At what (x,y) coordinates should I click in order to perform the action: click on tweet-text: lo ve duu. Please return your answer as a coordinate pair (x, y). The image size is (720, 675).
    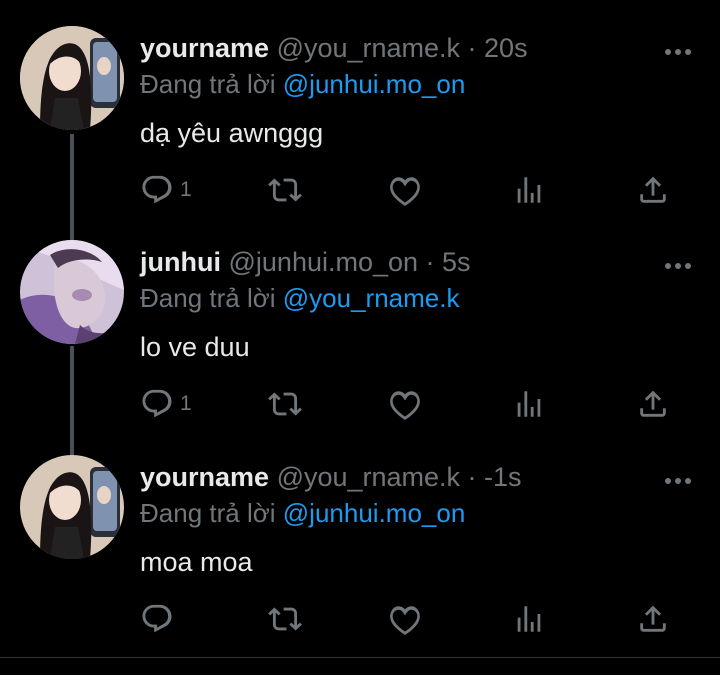
    Looking at the image, I should click on (195, 347).